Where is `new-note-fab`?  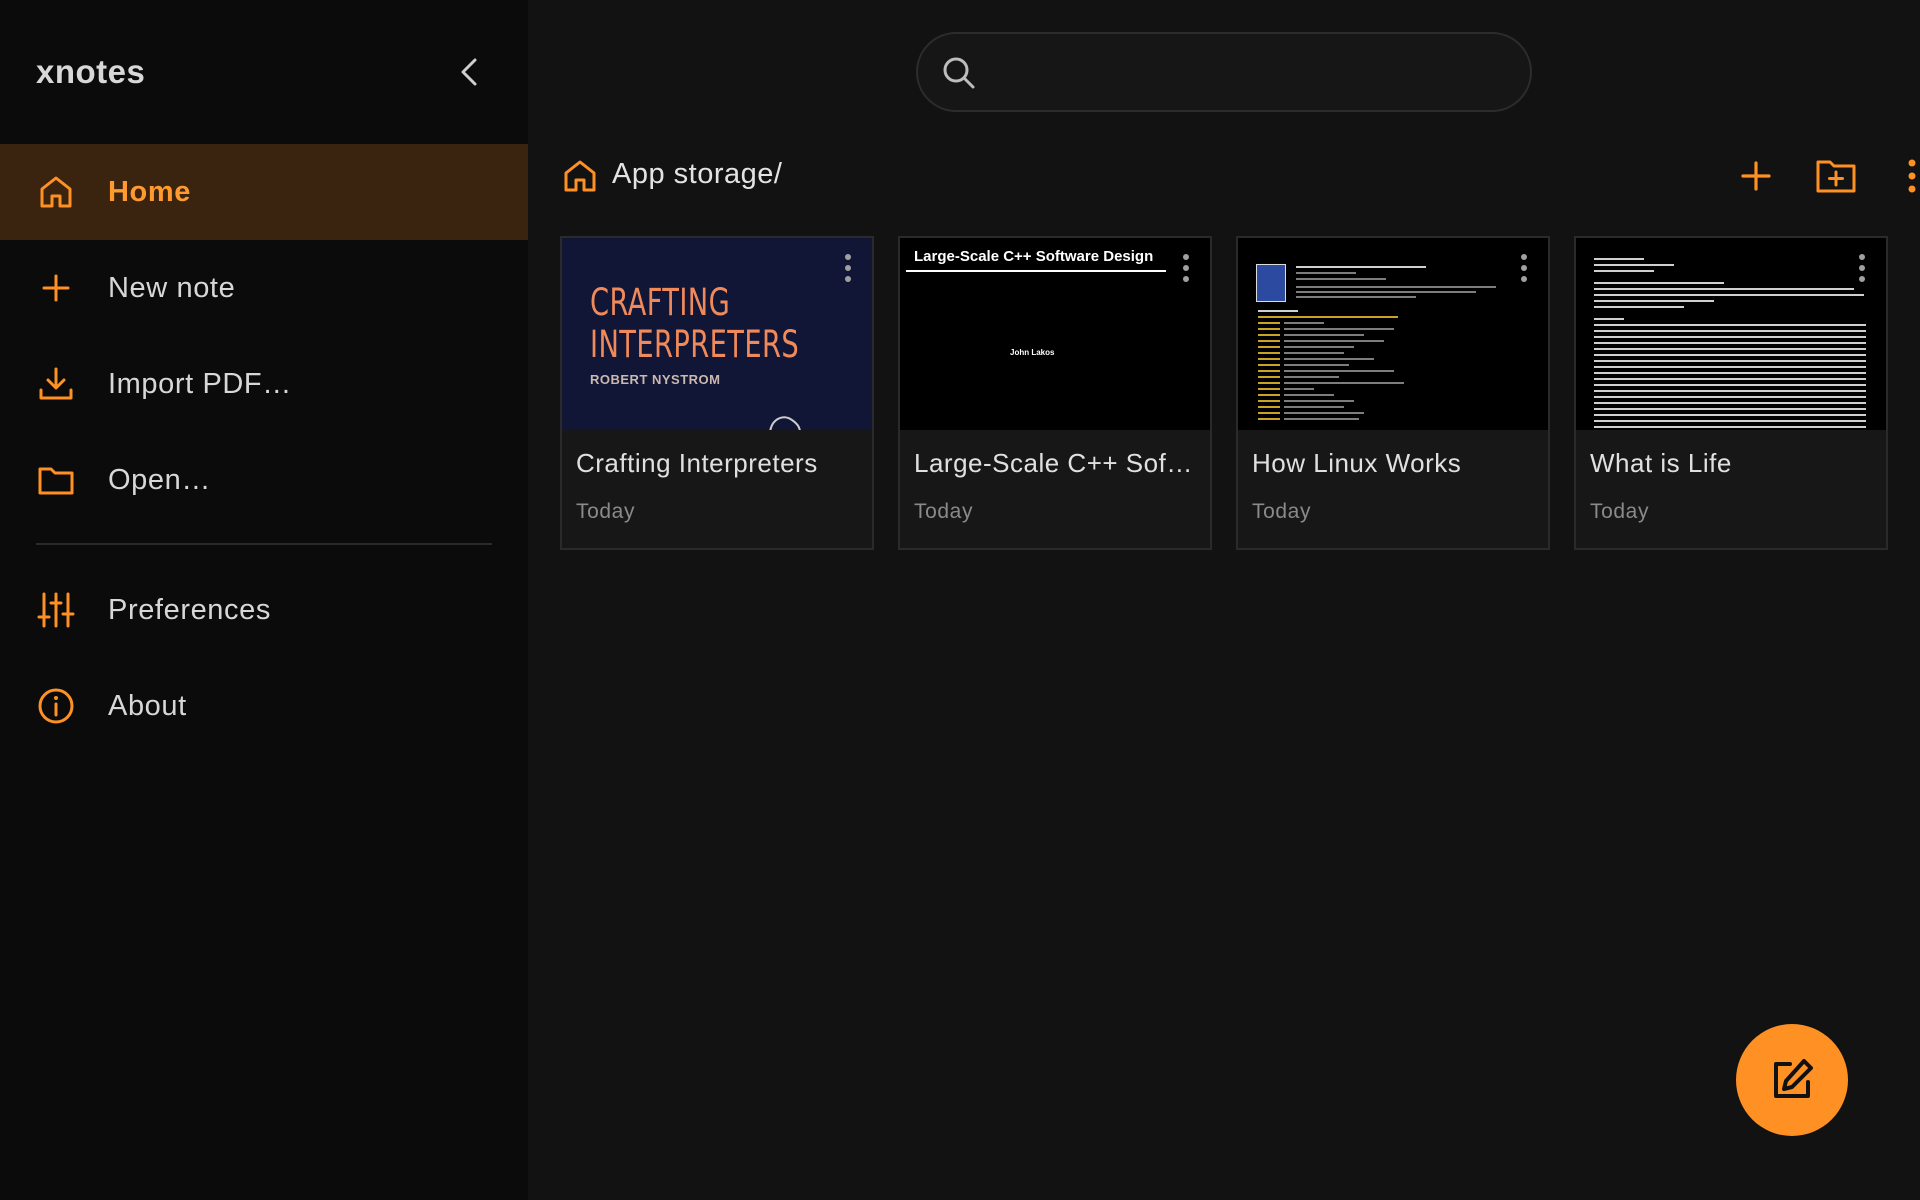 new-note-fab is located at coordinates (1792, 1080).